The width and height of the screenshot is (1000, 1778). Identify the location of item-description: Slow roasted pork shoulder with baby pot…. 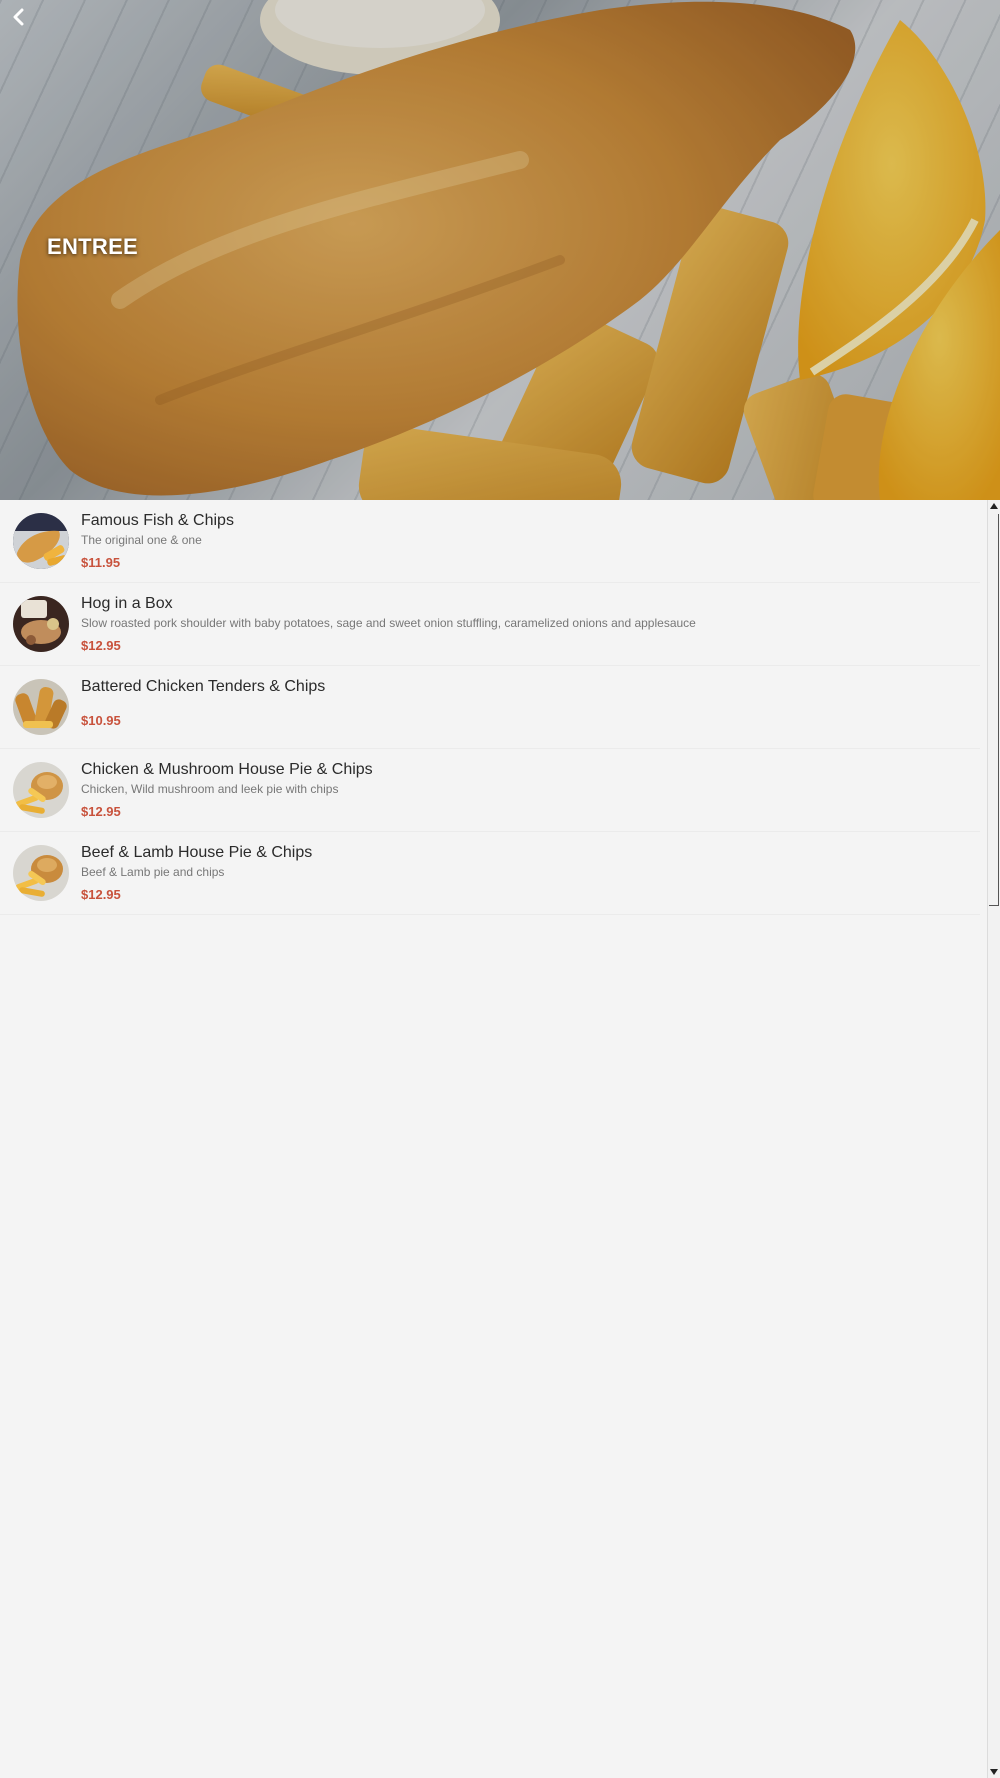
(388, 623).